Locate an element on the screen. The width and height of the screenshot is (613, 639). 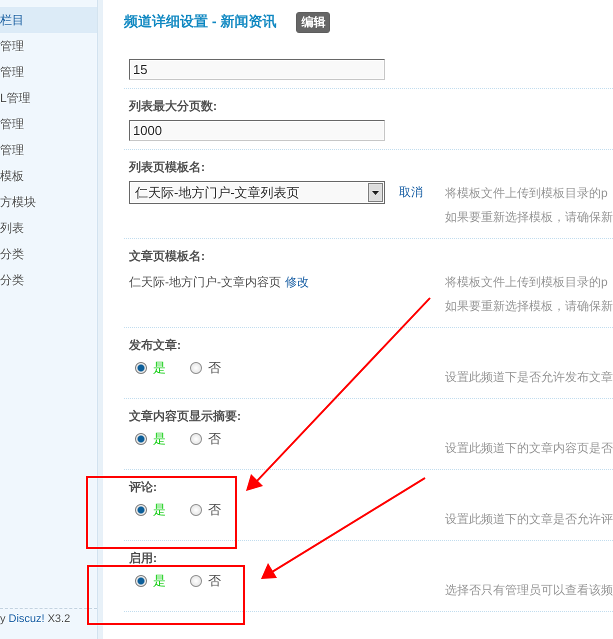
field-label: 文章内容页显示摘要: is located at coordinates (185, 416).